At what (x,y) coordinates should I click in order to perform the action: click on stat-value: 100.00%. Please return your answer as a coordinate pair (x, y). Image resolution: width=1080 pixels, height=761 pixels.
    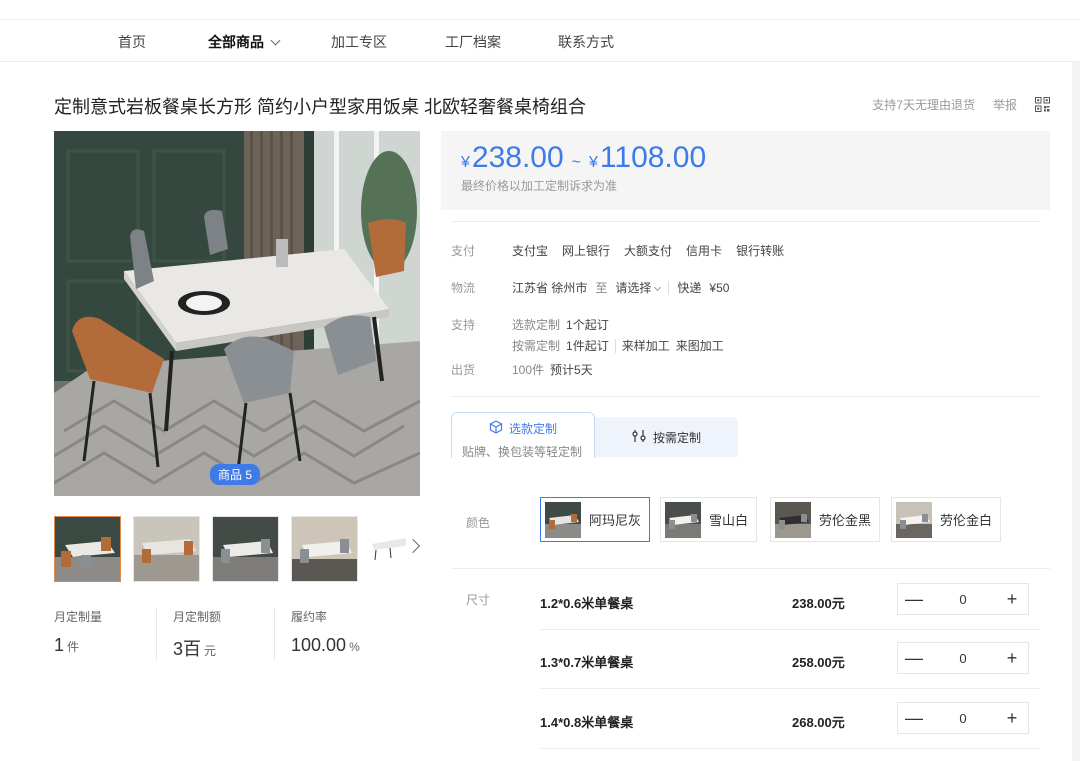
    Looking at the image, I should click on (325, 645).